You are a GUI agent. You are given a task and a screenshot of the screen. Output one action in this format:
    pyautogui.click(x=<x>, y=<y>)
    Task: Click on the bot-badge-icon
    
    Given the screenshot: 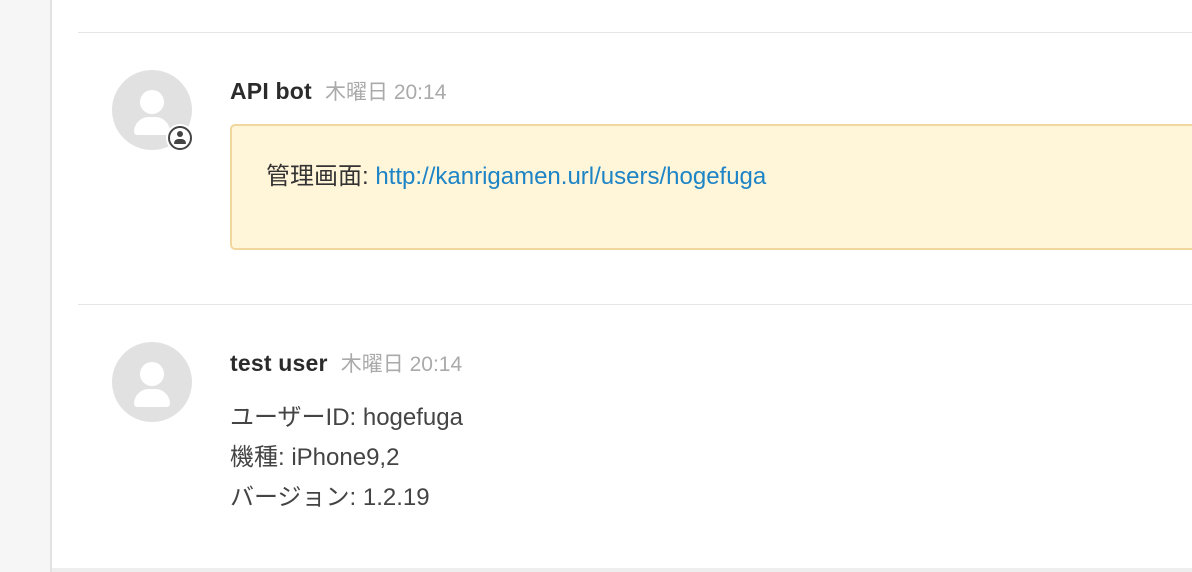 What is the action you would take?
    pyautogui.click(x=180, y=138)
    